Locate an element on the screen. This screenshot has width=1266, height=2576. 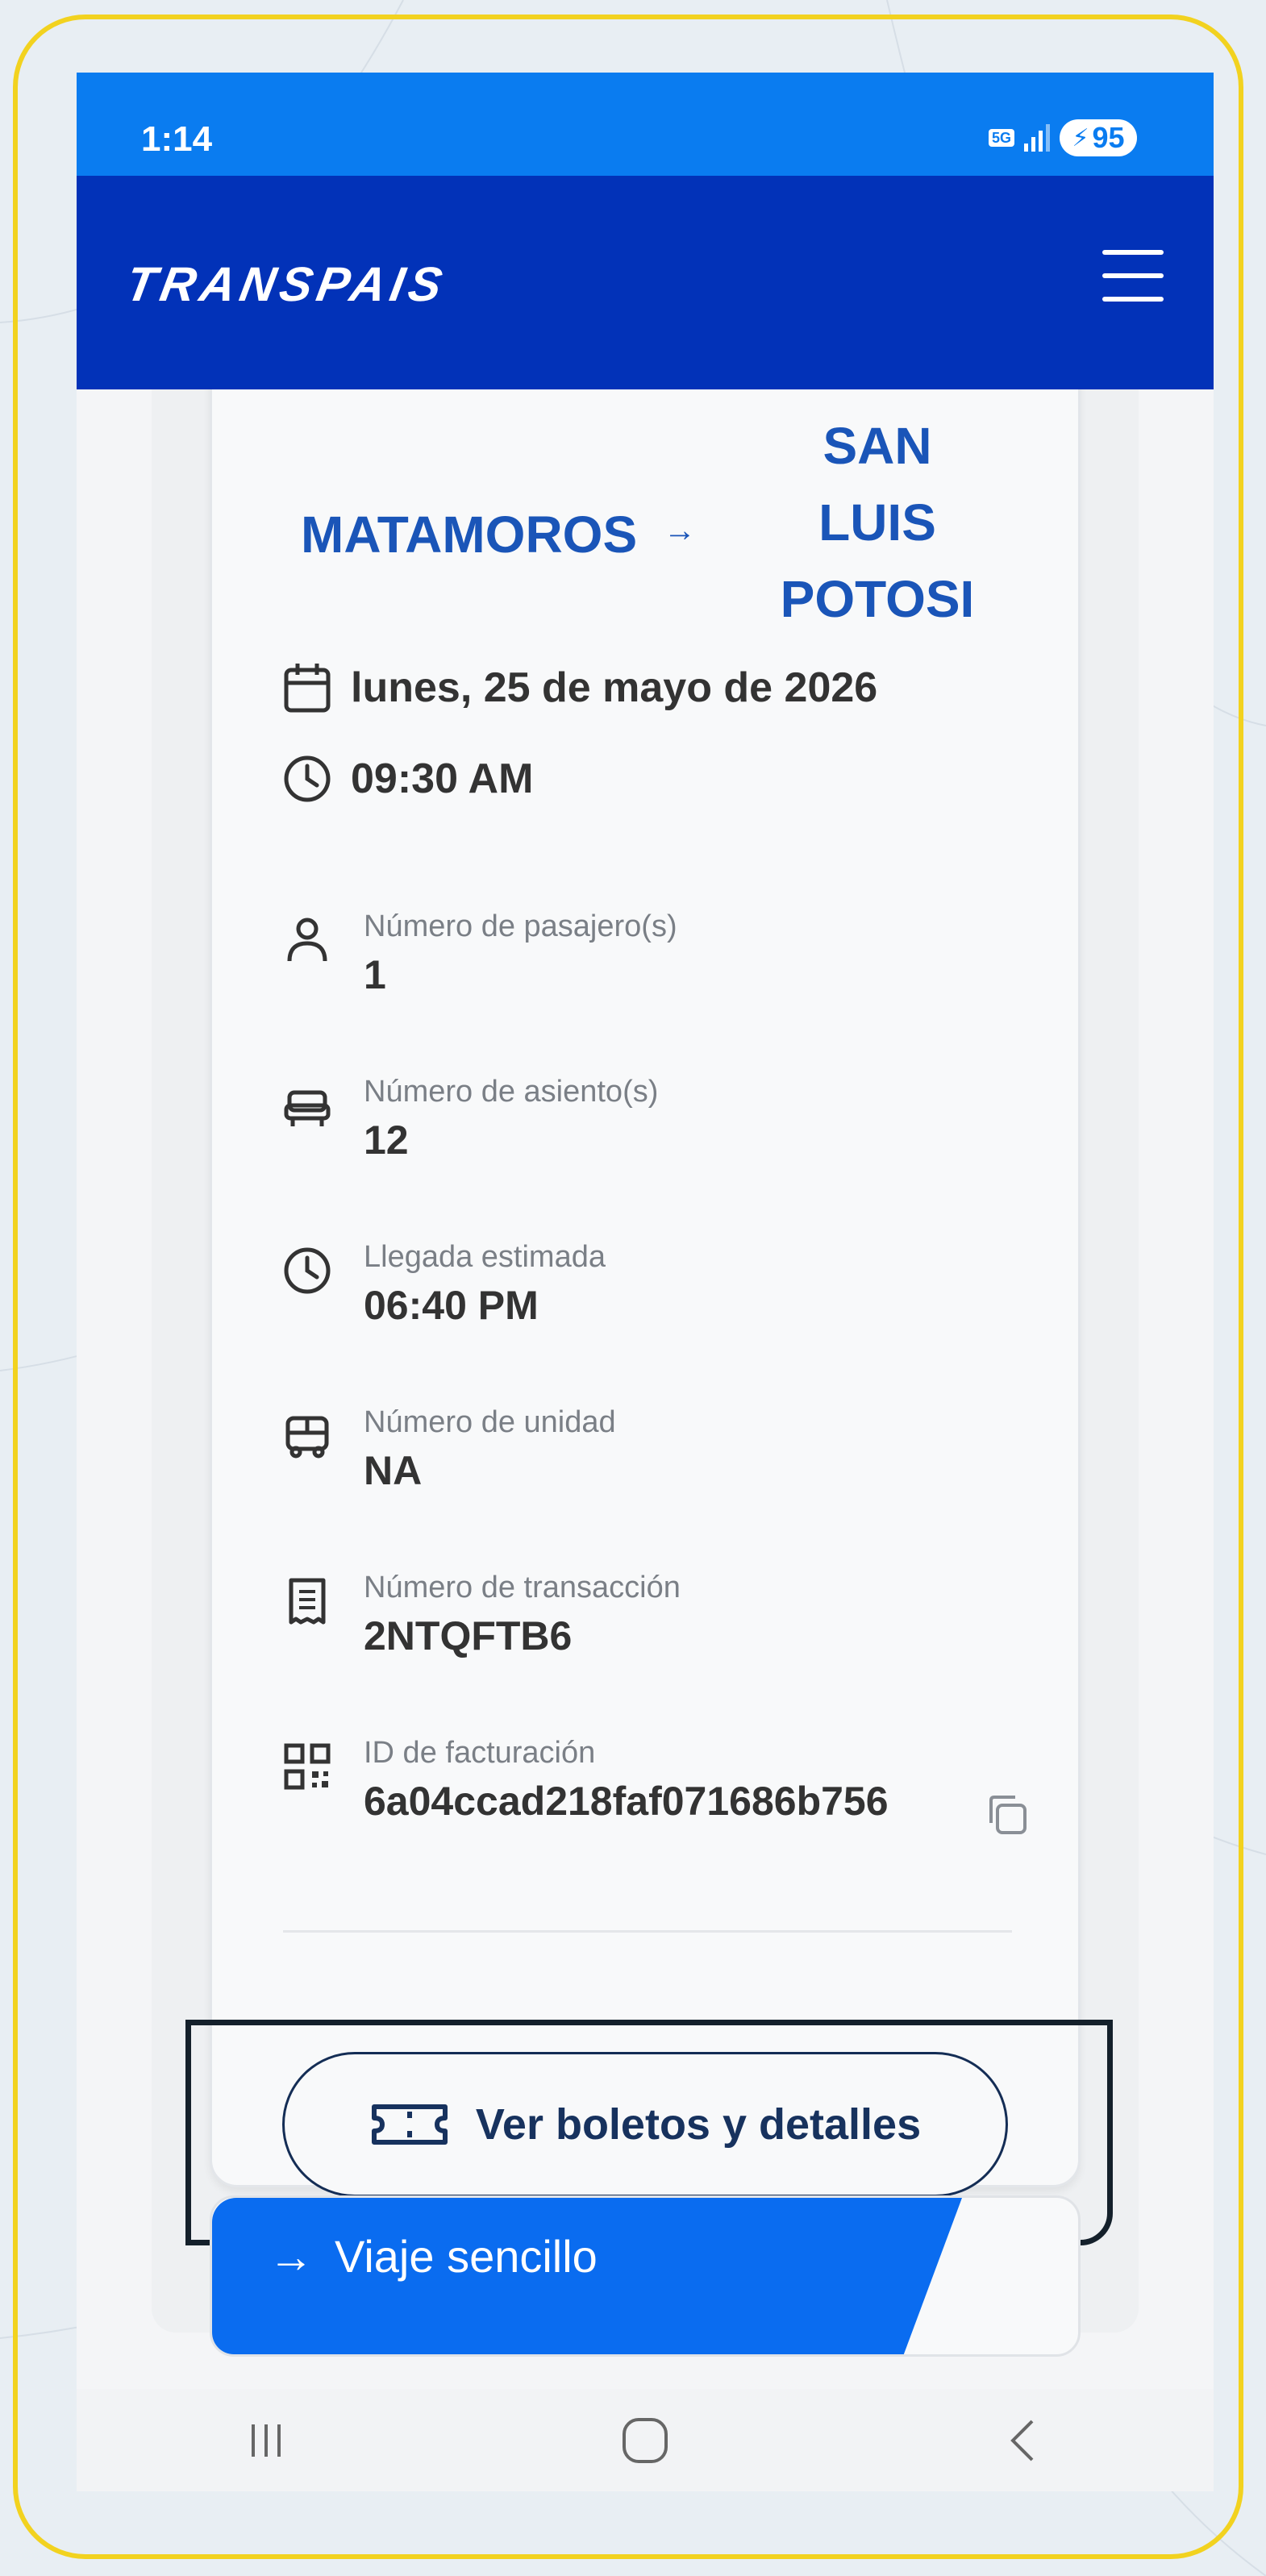
hamburger-menu-icon is located at coordinates (1133, 276).